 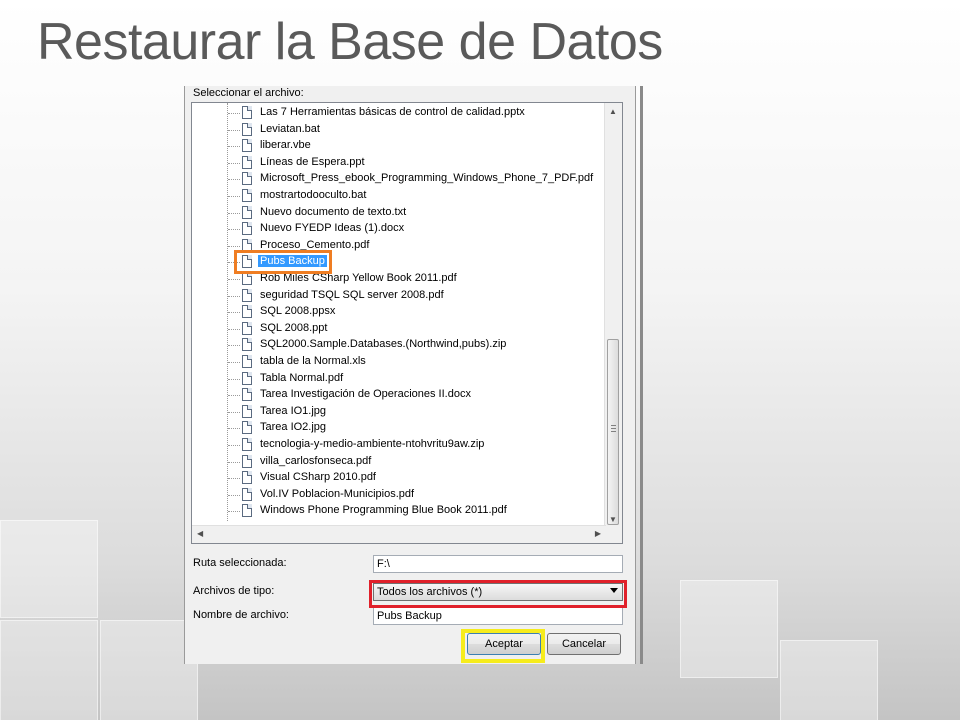 What do you see at coordinates (401, 412) in the screenshot?
I see `file-list-item: Tarea IO1.jpg` at bounding box center [401, 412].